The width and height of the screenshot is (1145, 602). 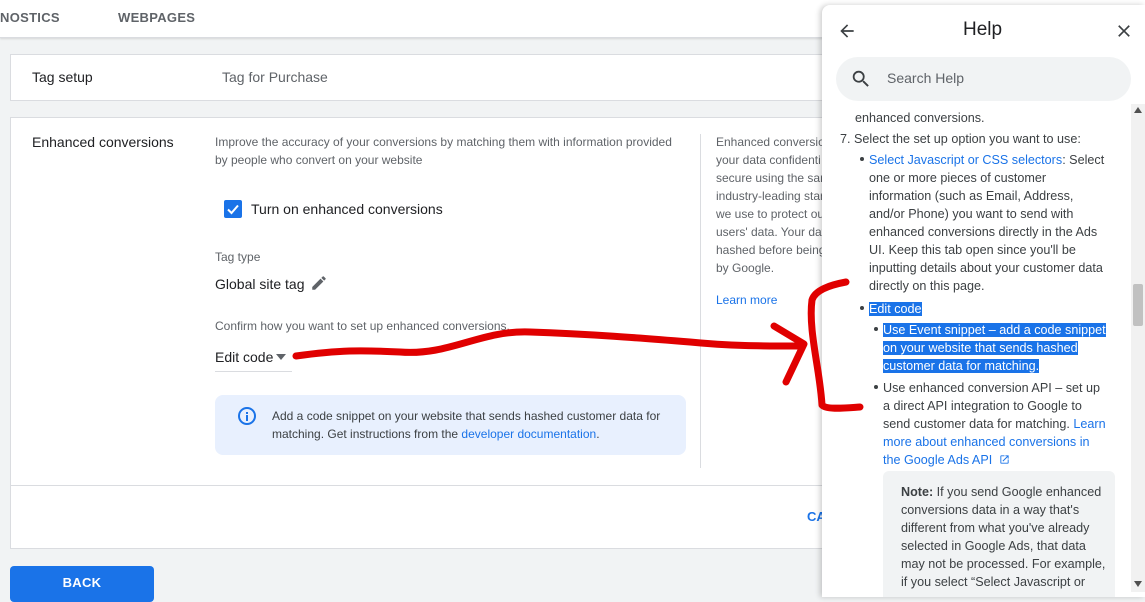 I want to click on note-label: Note:, so click(x=917, y=492).